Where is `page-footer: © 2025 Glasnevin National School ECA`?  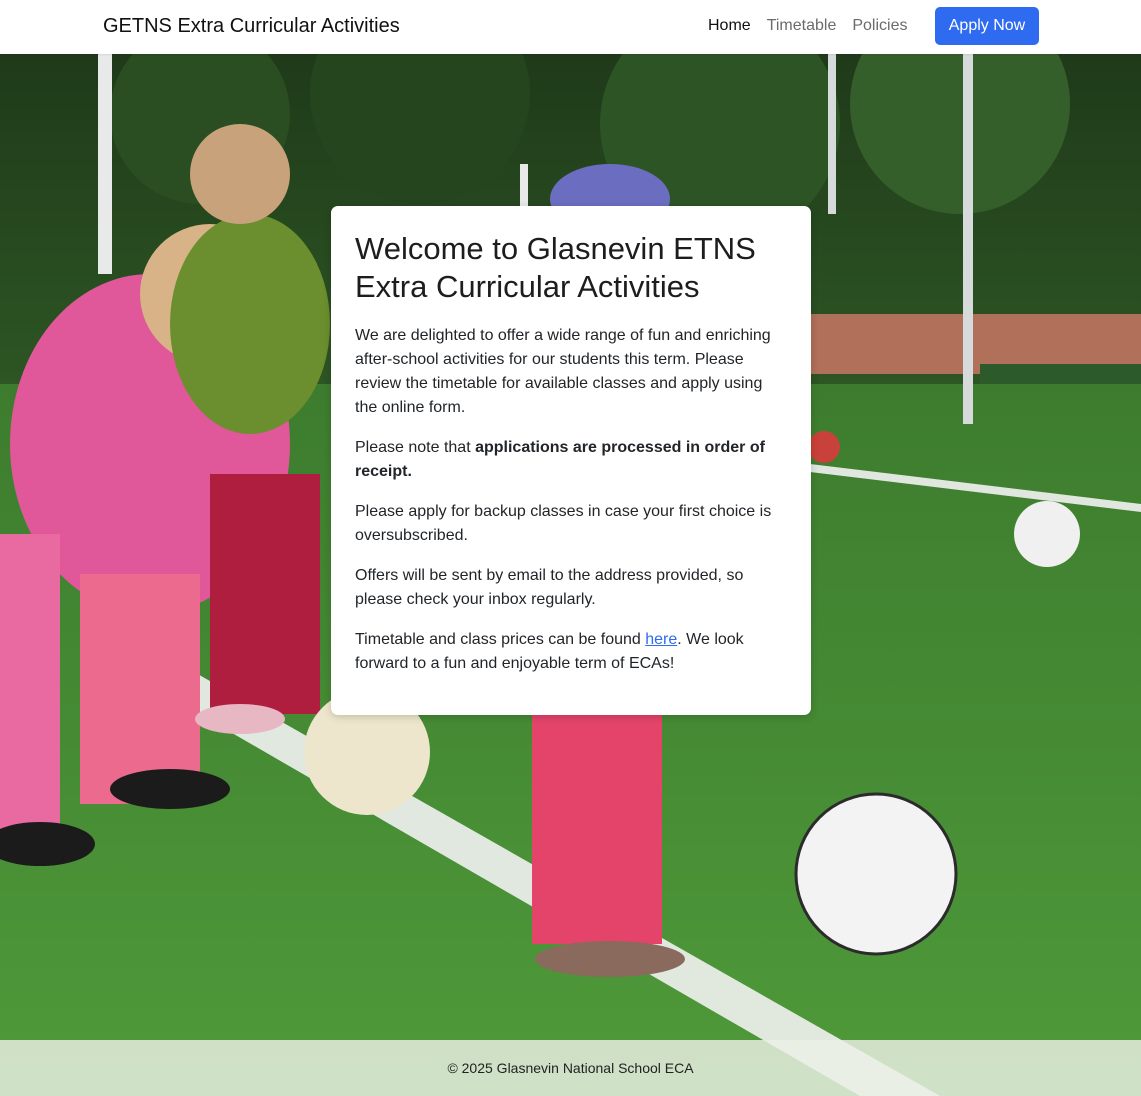
page-footer: © 2025 Glasnevin National School ECA is located at coordinates (570, 1068).